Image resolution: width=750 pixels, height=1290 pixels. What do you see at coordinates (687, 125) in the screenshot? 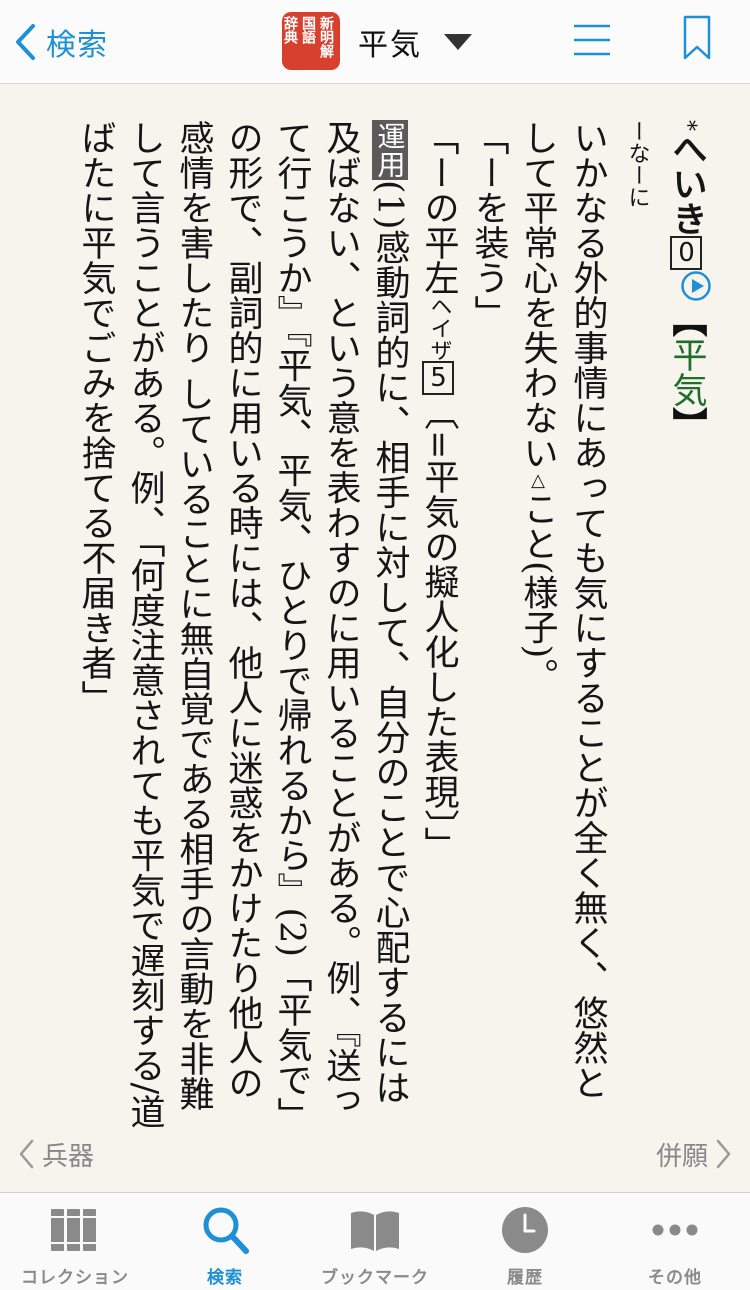
I see `frequency-star: *` at bounding box center [687, 125].